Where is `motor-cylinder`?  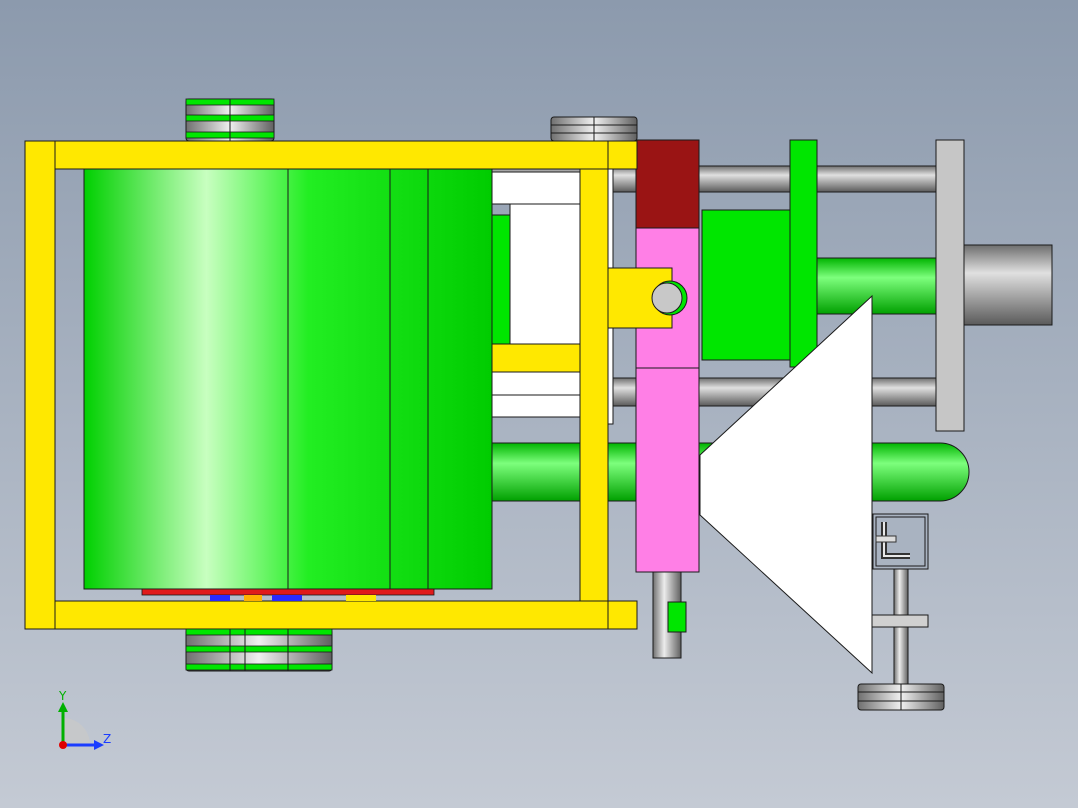
motor-cylinder is located at coordinates (1008, 285).